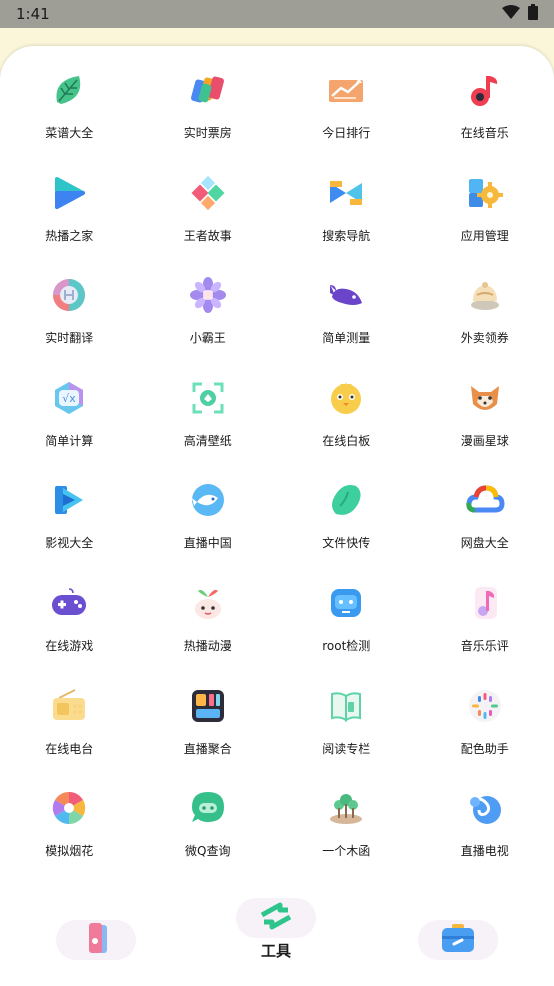  I want to click on app-label: 在线游戏, so click(69, 645).